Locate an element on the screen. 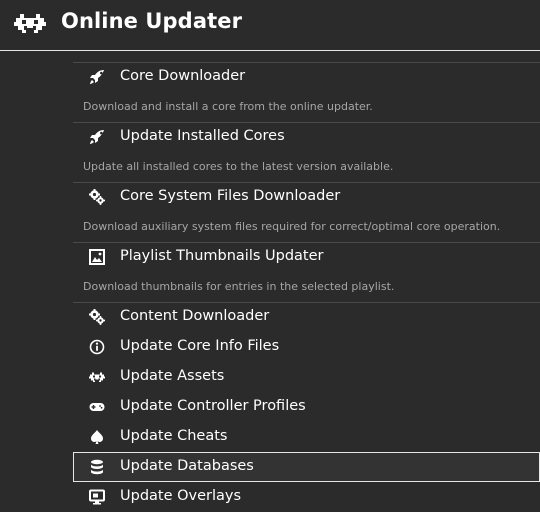 This screenshot has width=540, height=512. menu-item-update-core-info-files: Update Core Info Files is located at coordinates (306, 347).